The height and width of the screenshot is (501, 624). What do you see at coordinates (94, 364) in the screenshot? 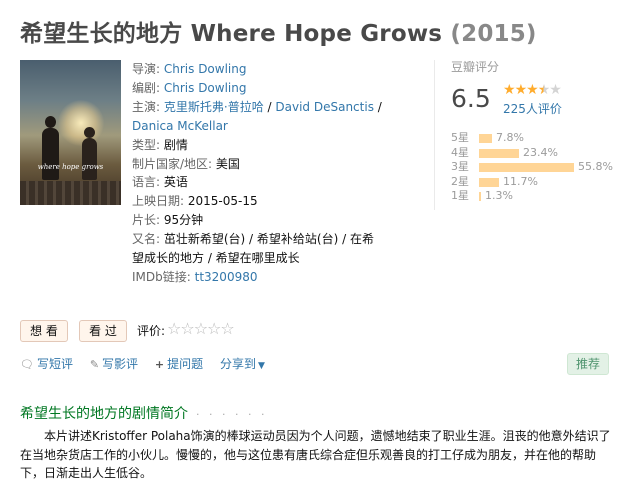
I see `pencil-icon: ✎` at bounding box center [94, 364].